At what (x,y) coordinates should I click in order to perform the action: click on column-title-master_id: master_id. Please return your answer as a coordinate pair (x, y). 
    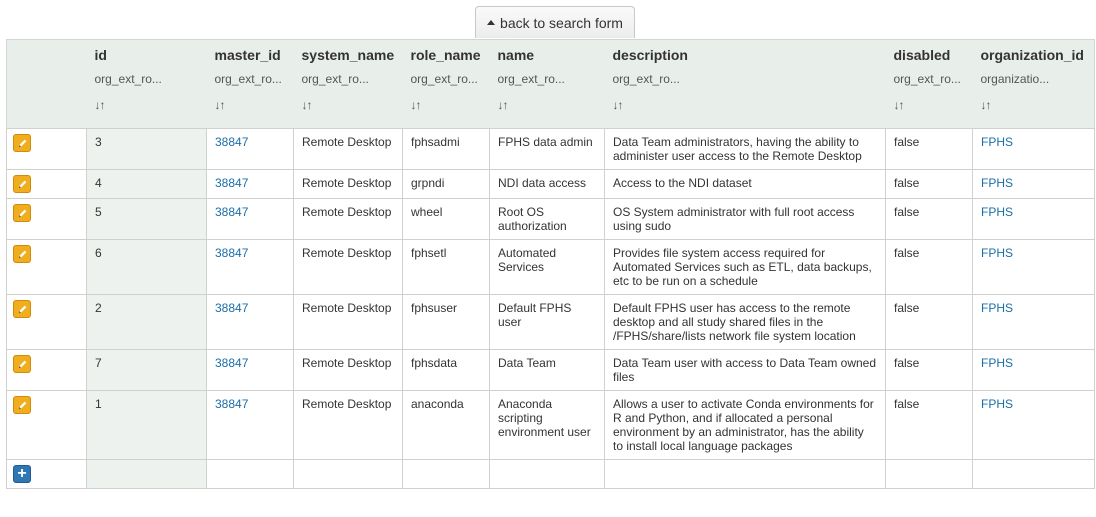
    Looking at the image, I should click on (250, 54).